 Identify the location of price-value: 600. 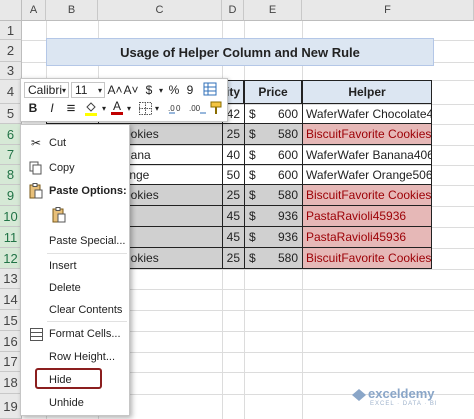
(287, 174).